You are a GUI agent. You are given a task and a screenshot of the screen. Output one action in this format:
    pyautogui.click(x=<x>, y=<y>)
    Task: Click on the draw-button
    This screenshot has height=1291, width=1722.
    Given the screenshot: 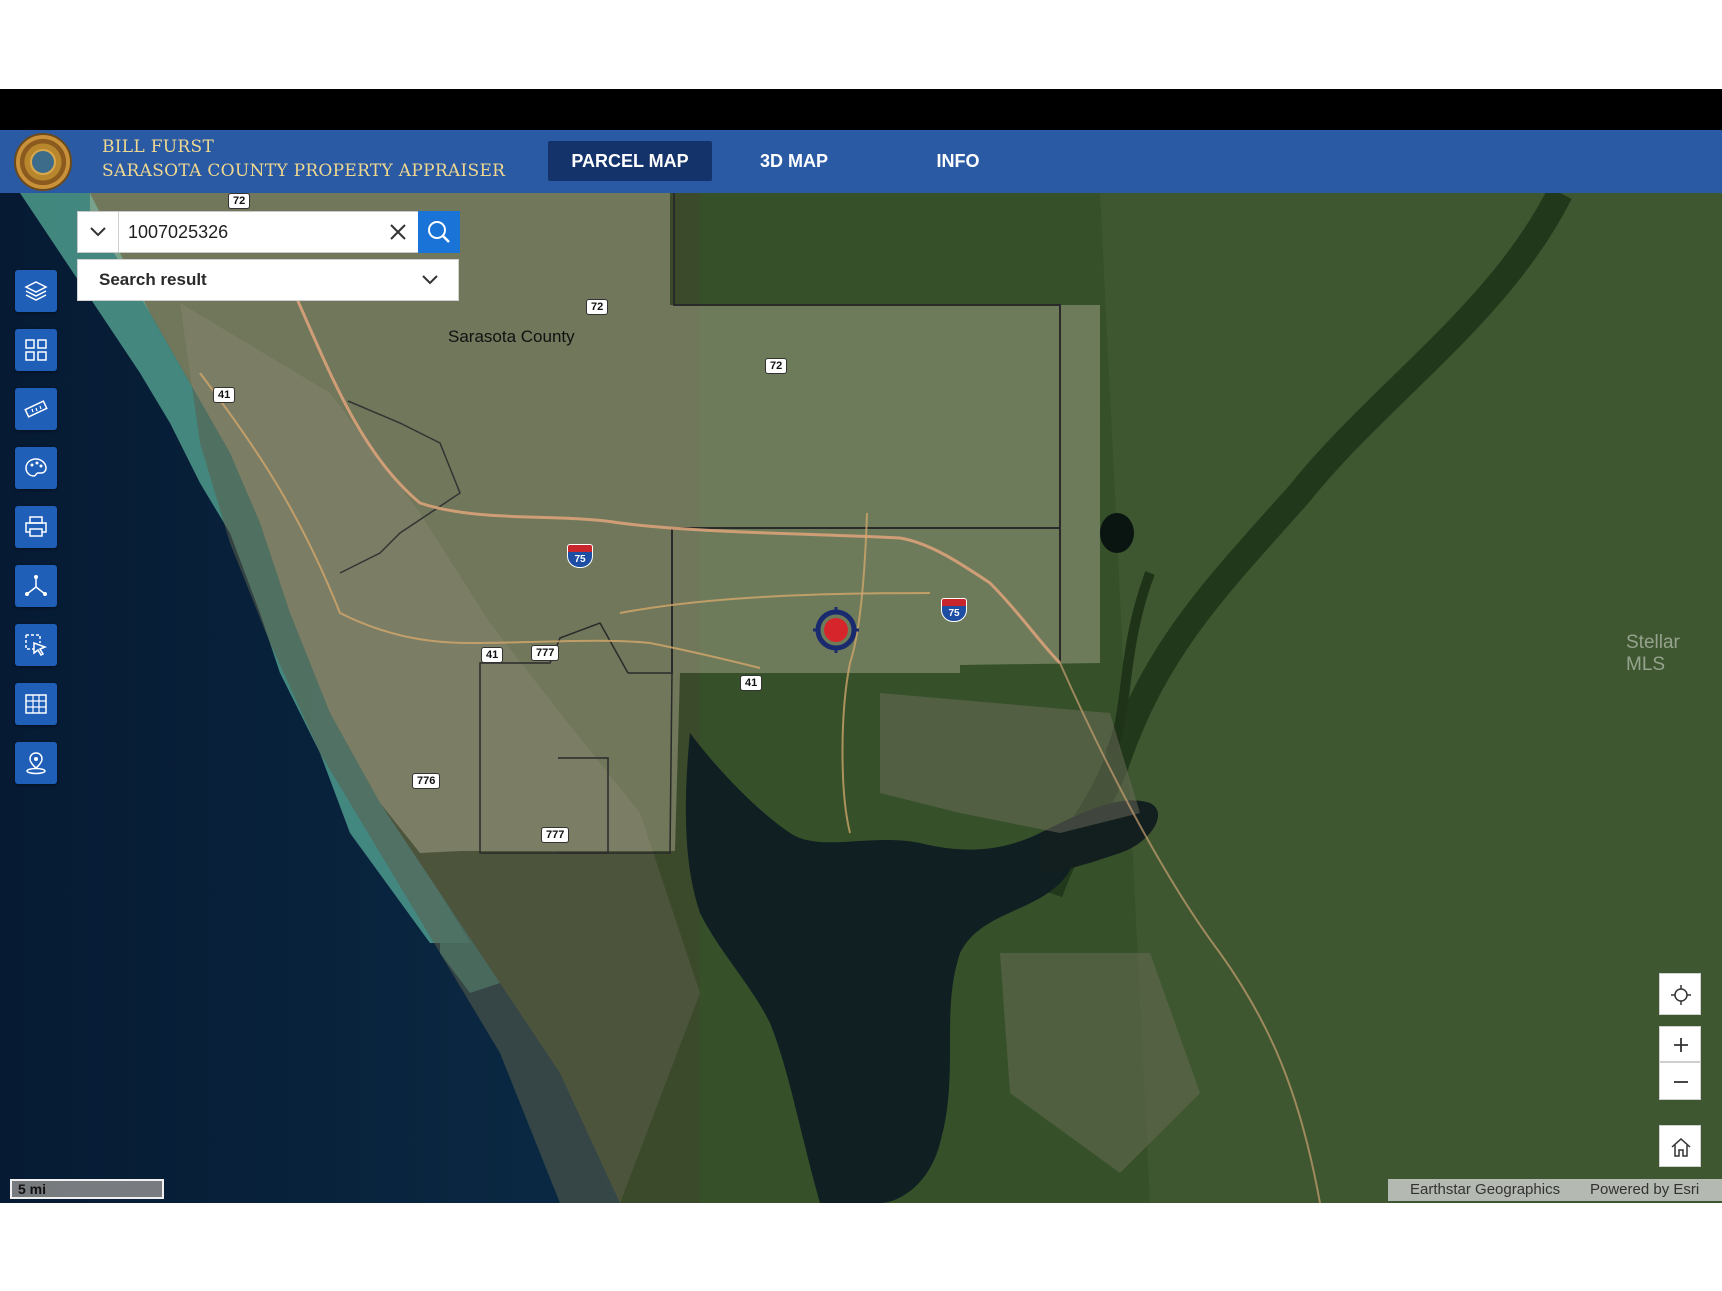 What is the action you would take?
    pyautogui.click(x=36, y=468)
    